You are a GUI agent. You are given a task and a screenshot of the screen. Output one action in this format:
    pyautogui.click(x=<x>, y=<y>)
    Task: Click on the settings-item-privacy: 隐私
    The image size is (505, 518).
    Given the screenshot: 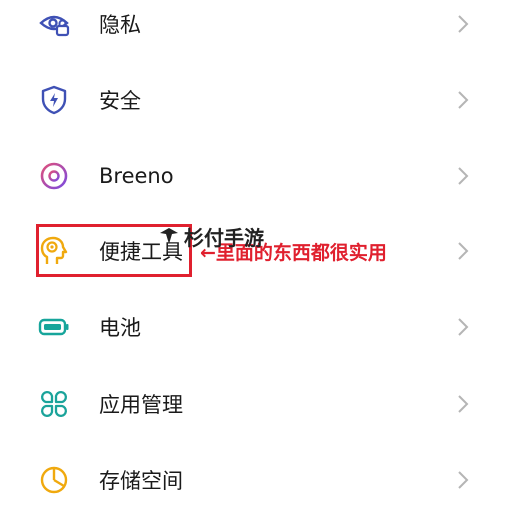 What is the action you would take?
    pyautogui.click(x=252, y=31)
    